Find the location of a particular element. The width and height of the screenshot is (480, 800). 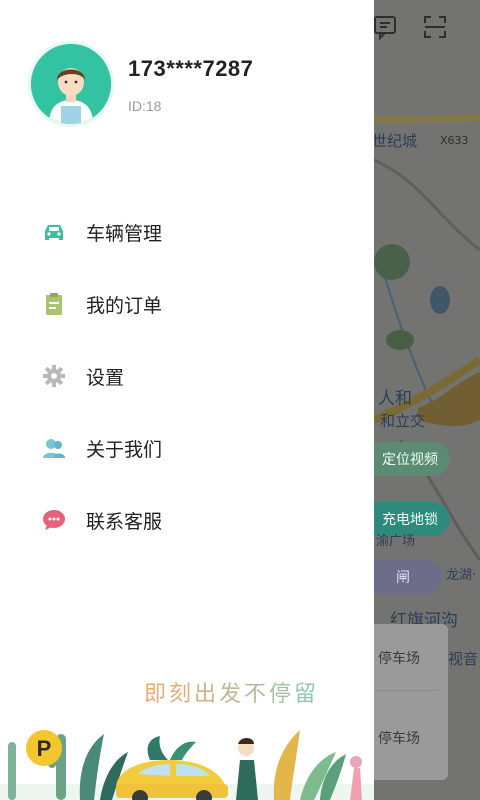

users-icon is located at coordinates (54, 448).